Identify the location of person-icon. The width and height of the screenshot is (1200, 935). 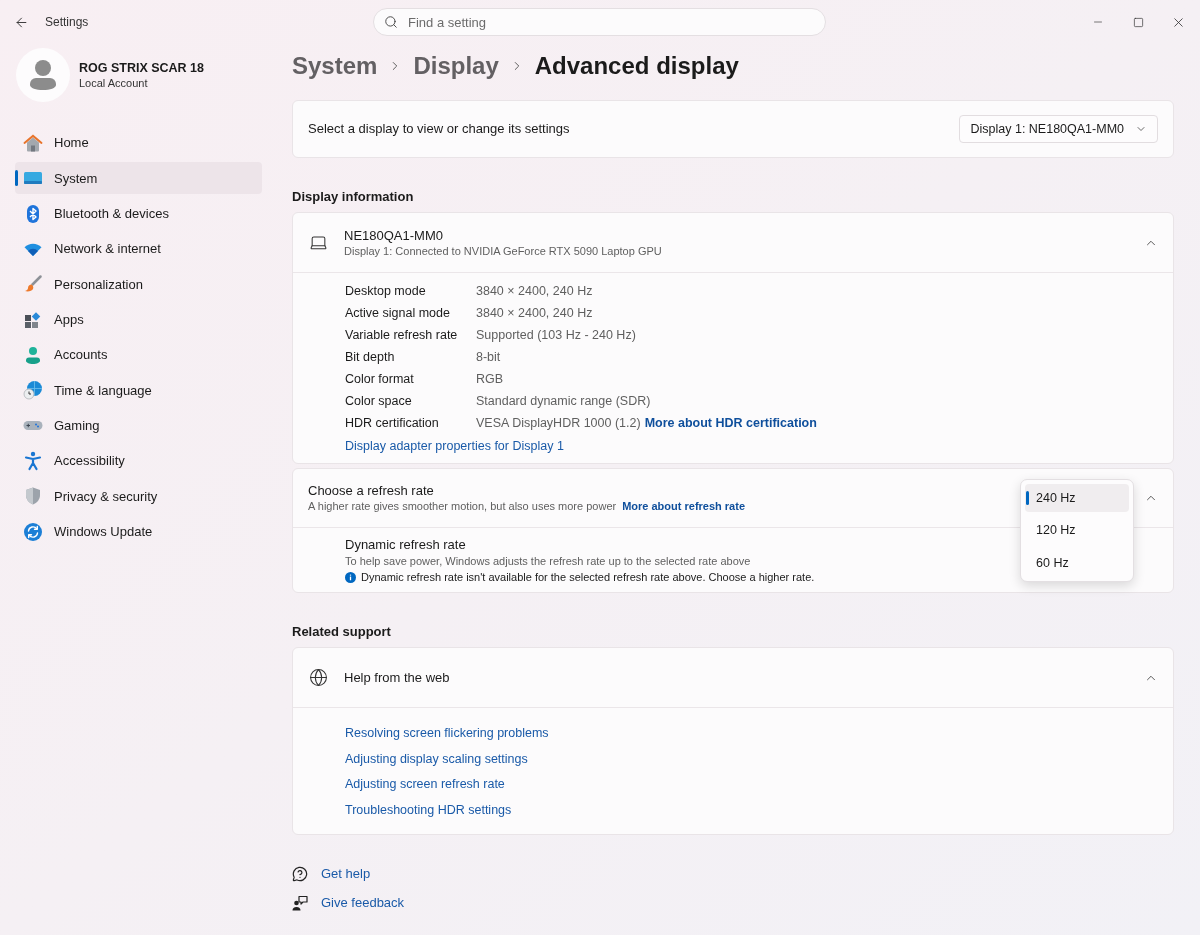
(33, 355).